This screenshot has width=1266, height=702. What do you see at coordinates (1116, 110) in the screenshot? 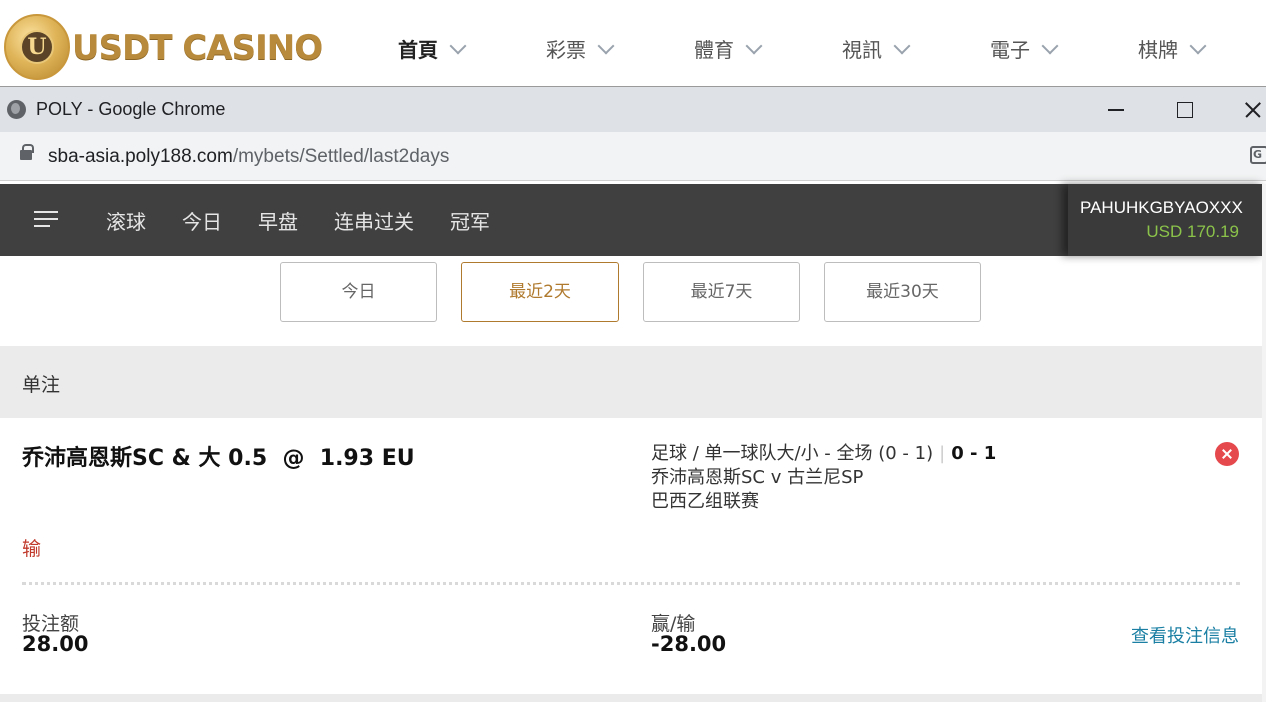
I see `minimize-button` at bounding box center [1116, 110].